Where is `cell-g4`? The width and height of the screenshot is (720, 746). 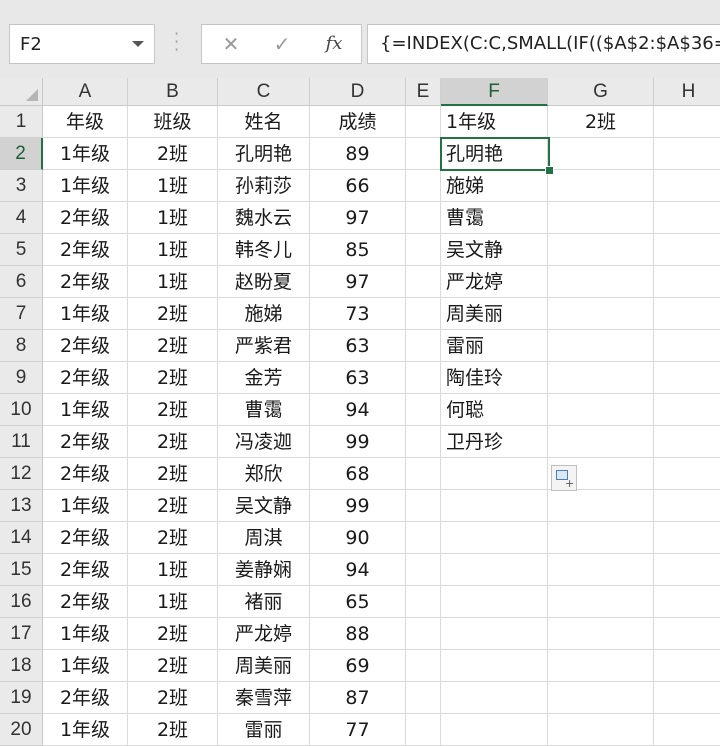 cell-g4 is located at coordinates (601, 218).